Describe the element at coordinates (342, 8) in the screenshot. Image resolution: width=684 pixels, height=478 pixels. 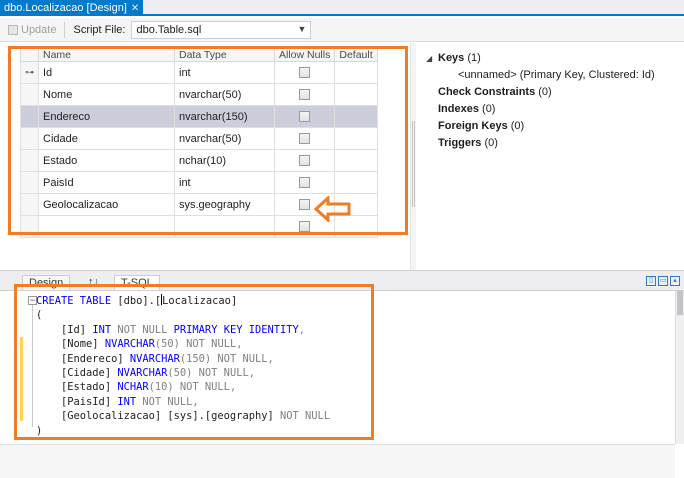
I see `document-tab-strip: dbo.Localizacao [Design] ✕` at that location.